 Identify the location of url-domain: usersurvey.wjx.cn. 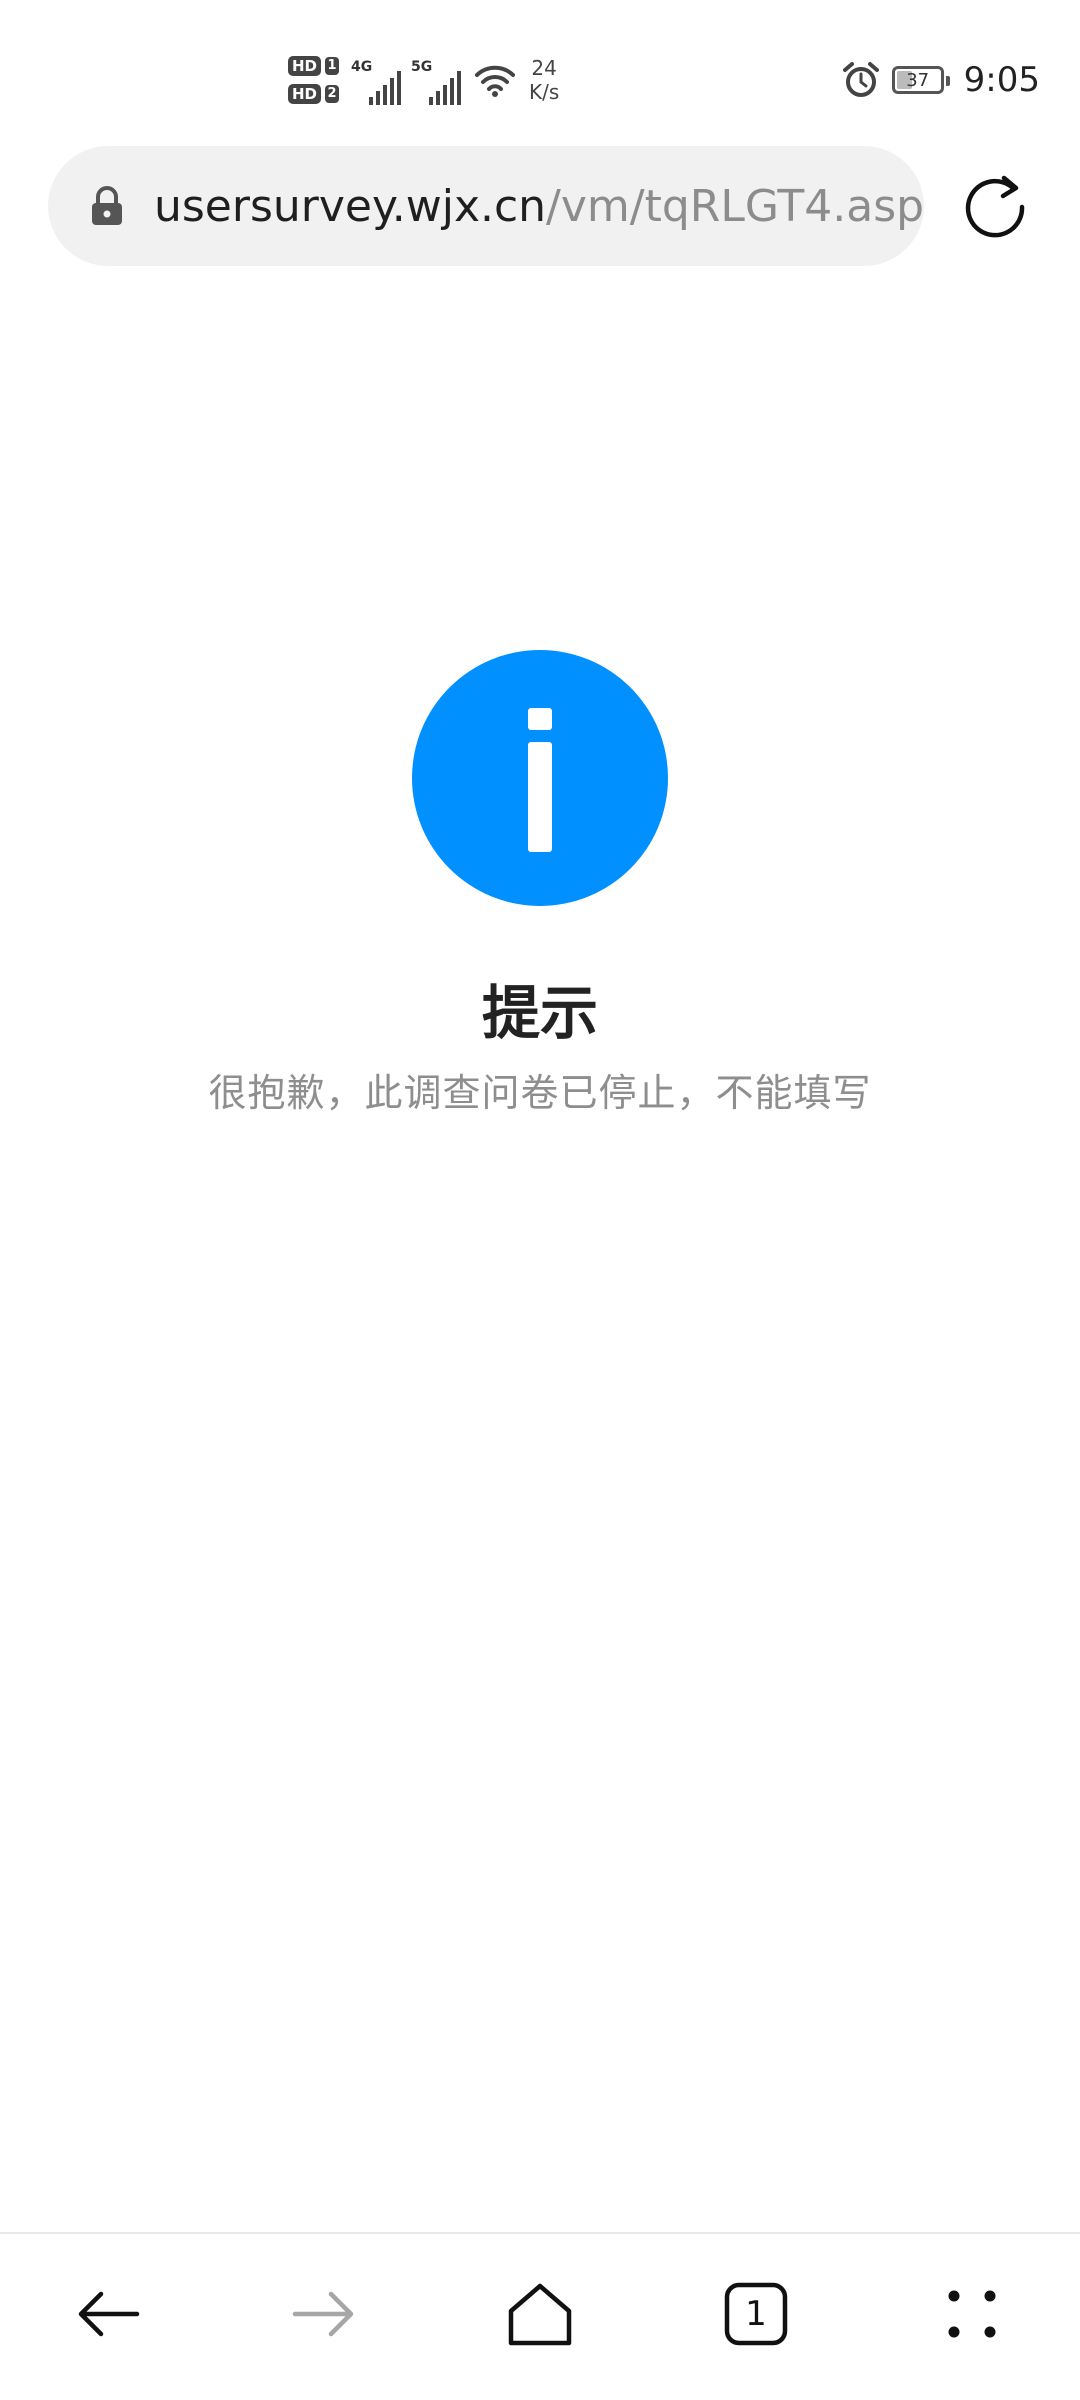
(350, 206).